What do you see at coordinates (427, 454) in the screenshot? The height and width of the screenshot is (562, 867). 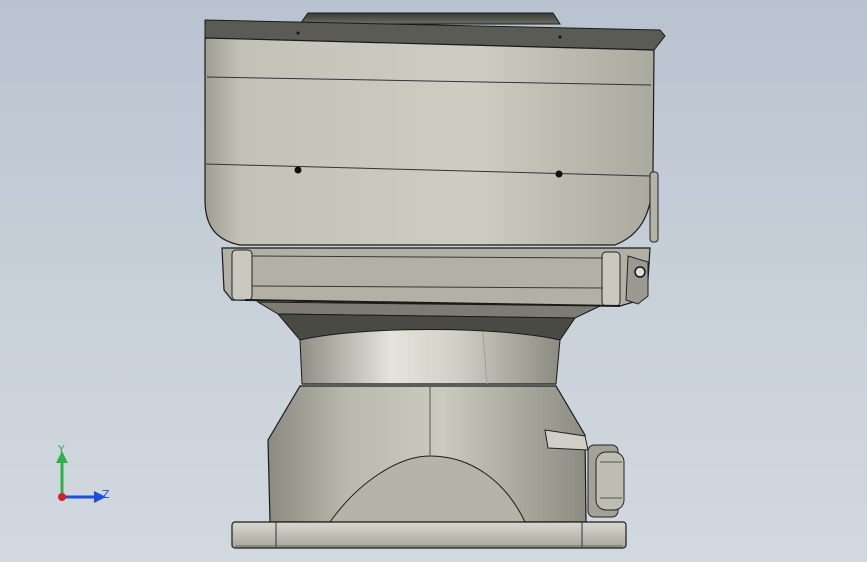 I see `base-body` at bounding box center [427, 454].